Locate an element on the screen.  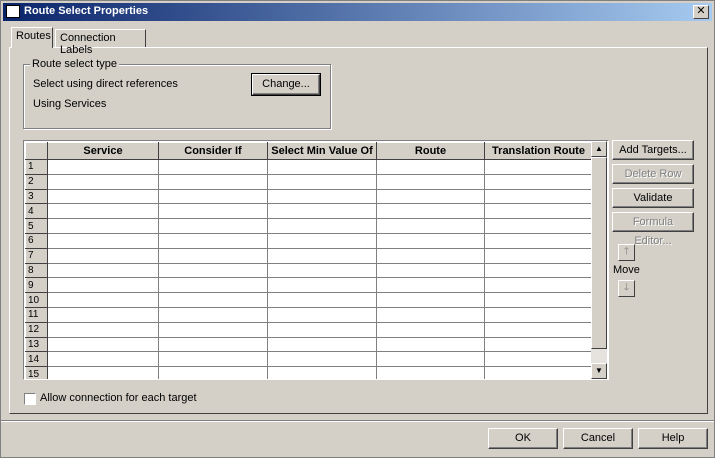
row-number-cell: 15 is located at coordinates (36, 372).